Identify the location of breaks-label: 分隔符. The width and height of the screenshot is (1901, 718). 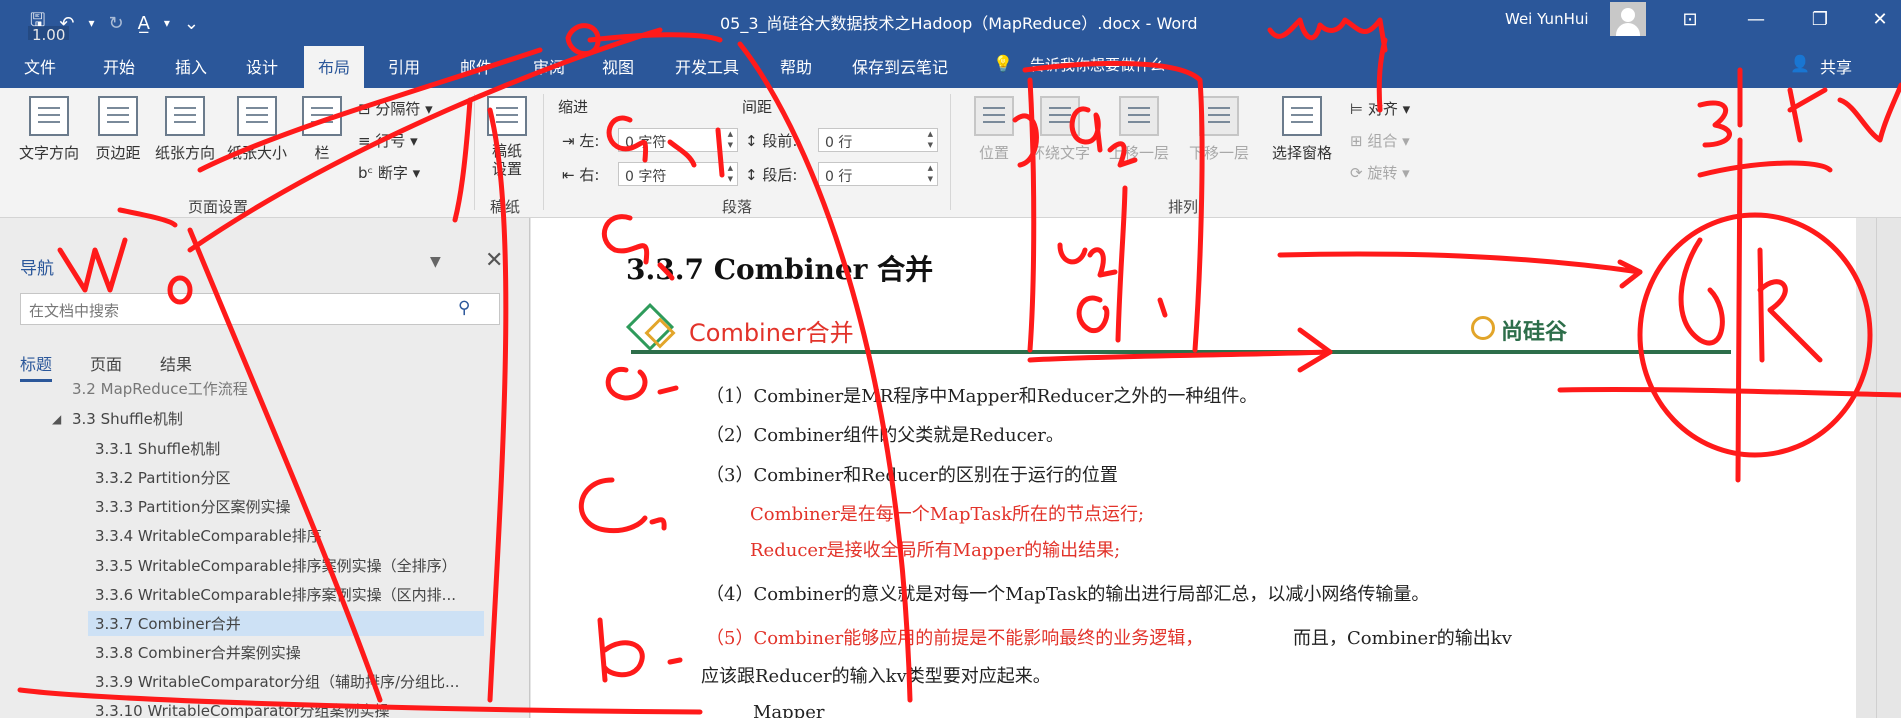
(398, 109).